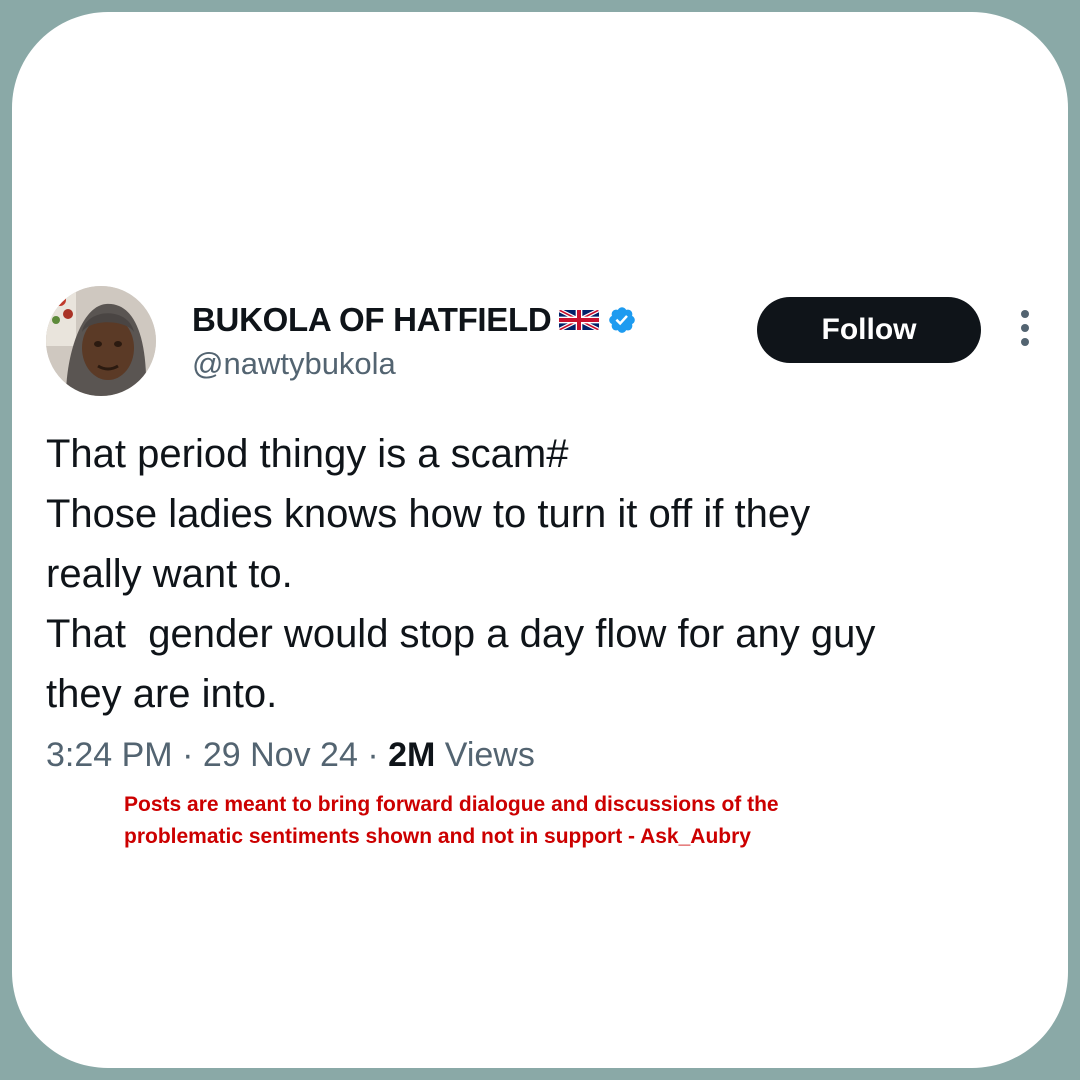 The width and height of the screenshot is (1080, 1080). I want to click on name-row: BUKOLA OF HATFIELD, so click(414, 320).